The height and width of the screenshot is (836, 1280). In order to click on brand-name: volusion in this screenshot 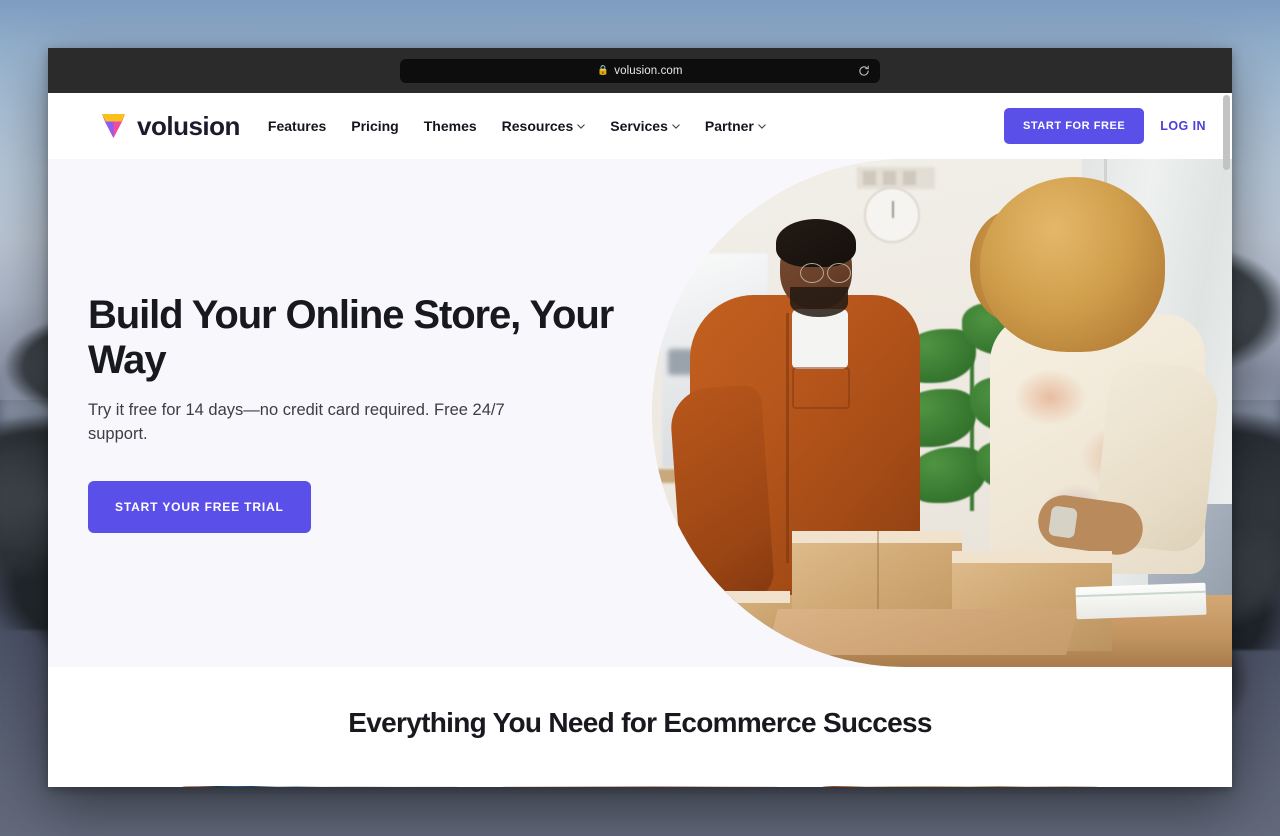, I will do `click(188, 125)`.